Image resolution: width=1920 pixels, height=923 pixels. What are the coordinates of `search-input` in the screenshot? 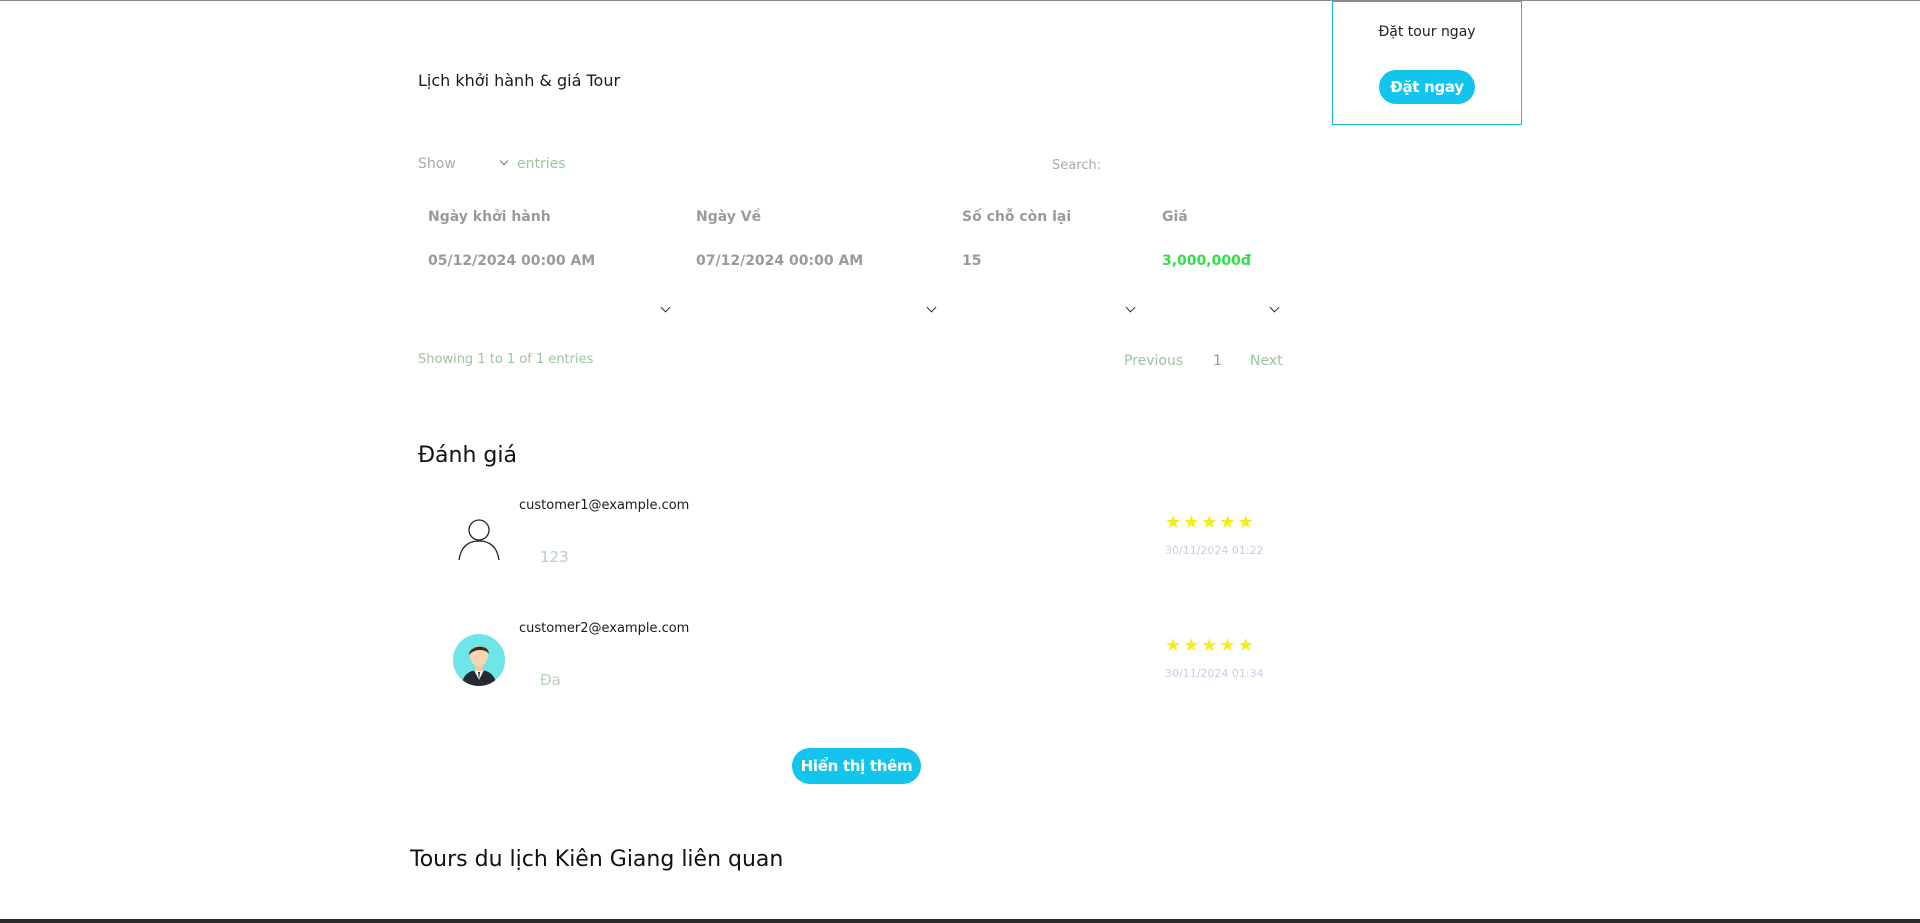 It's located at (1195, 165).